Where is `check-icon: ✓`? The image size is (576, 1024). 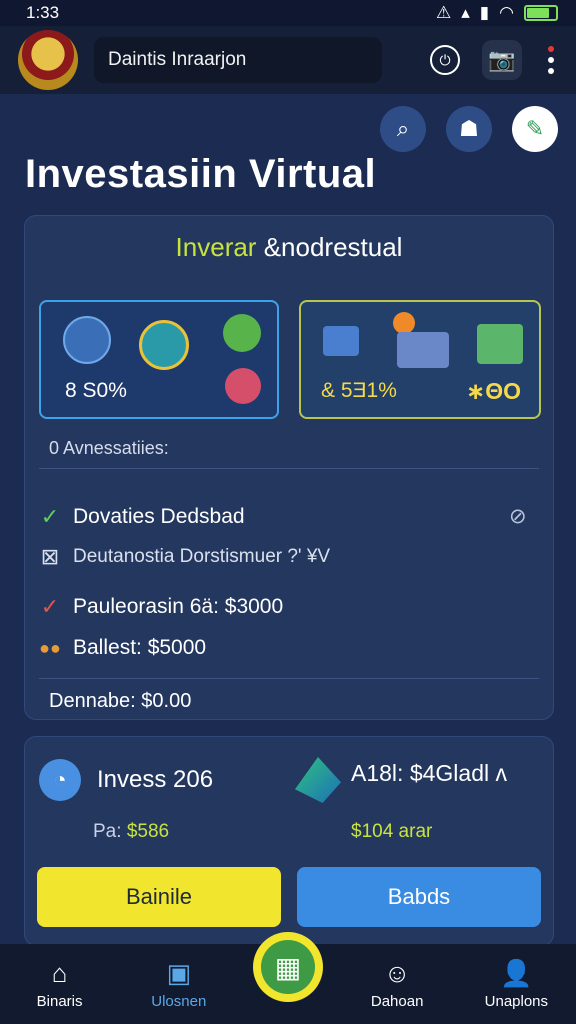
check-icon: ✓ is located at coordinates (50, 516).